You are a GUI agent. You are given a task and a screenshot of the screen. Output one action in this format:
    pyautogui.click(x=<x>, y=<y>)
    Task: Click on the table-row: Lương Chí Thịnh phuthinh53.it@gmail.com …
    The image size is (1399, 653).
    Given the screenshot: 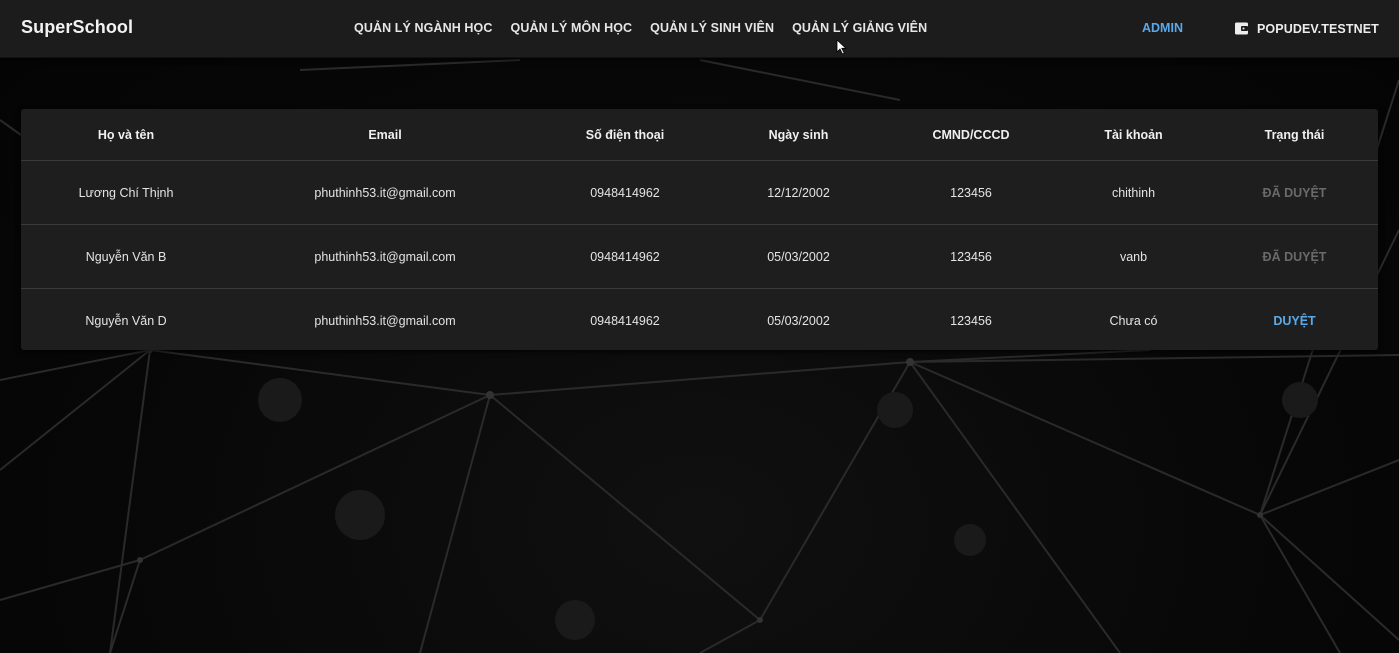 What is the action you would take?
    pyautogui.click(x=699, y=192)
    